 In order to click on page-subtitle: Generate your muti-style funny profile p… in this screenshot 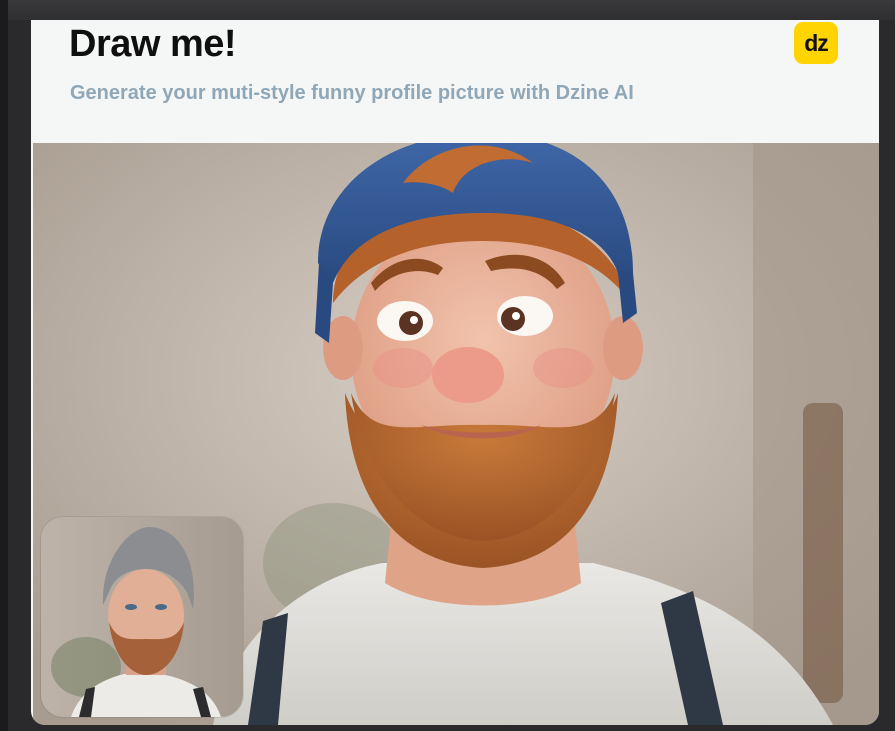, I will do `click(352, 93)`.